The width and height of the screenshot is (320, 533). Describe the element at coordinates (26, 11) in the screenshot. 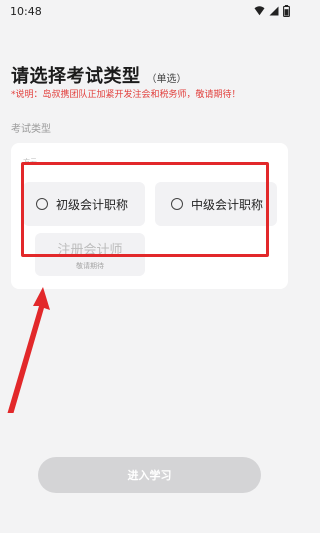

I see `status-time: 10:48` at that location.